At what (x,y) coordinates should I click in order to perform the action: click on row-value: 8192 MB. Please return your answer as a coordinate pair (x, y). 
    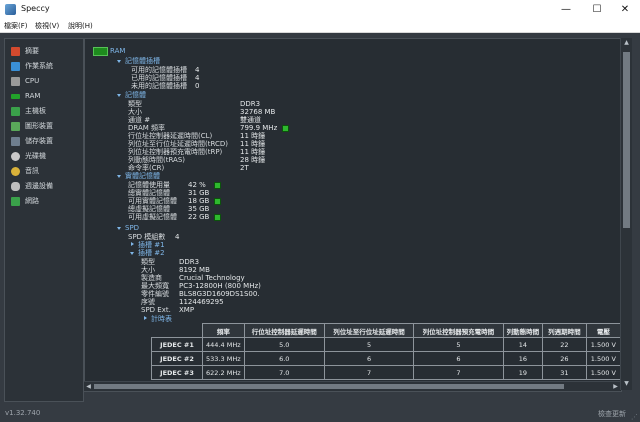
    Looking at the image, I should click on (194, 270).